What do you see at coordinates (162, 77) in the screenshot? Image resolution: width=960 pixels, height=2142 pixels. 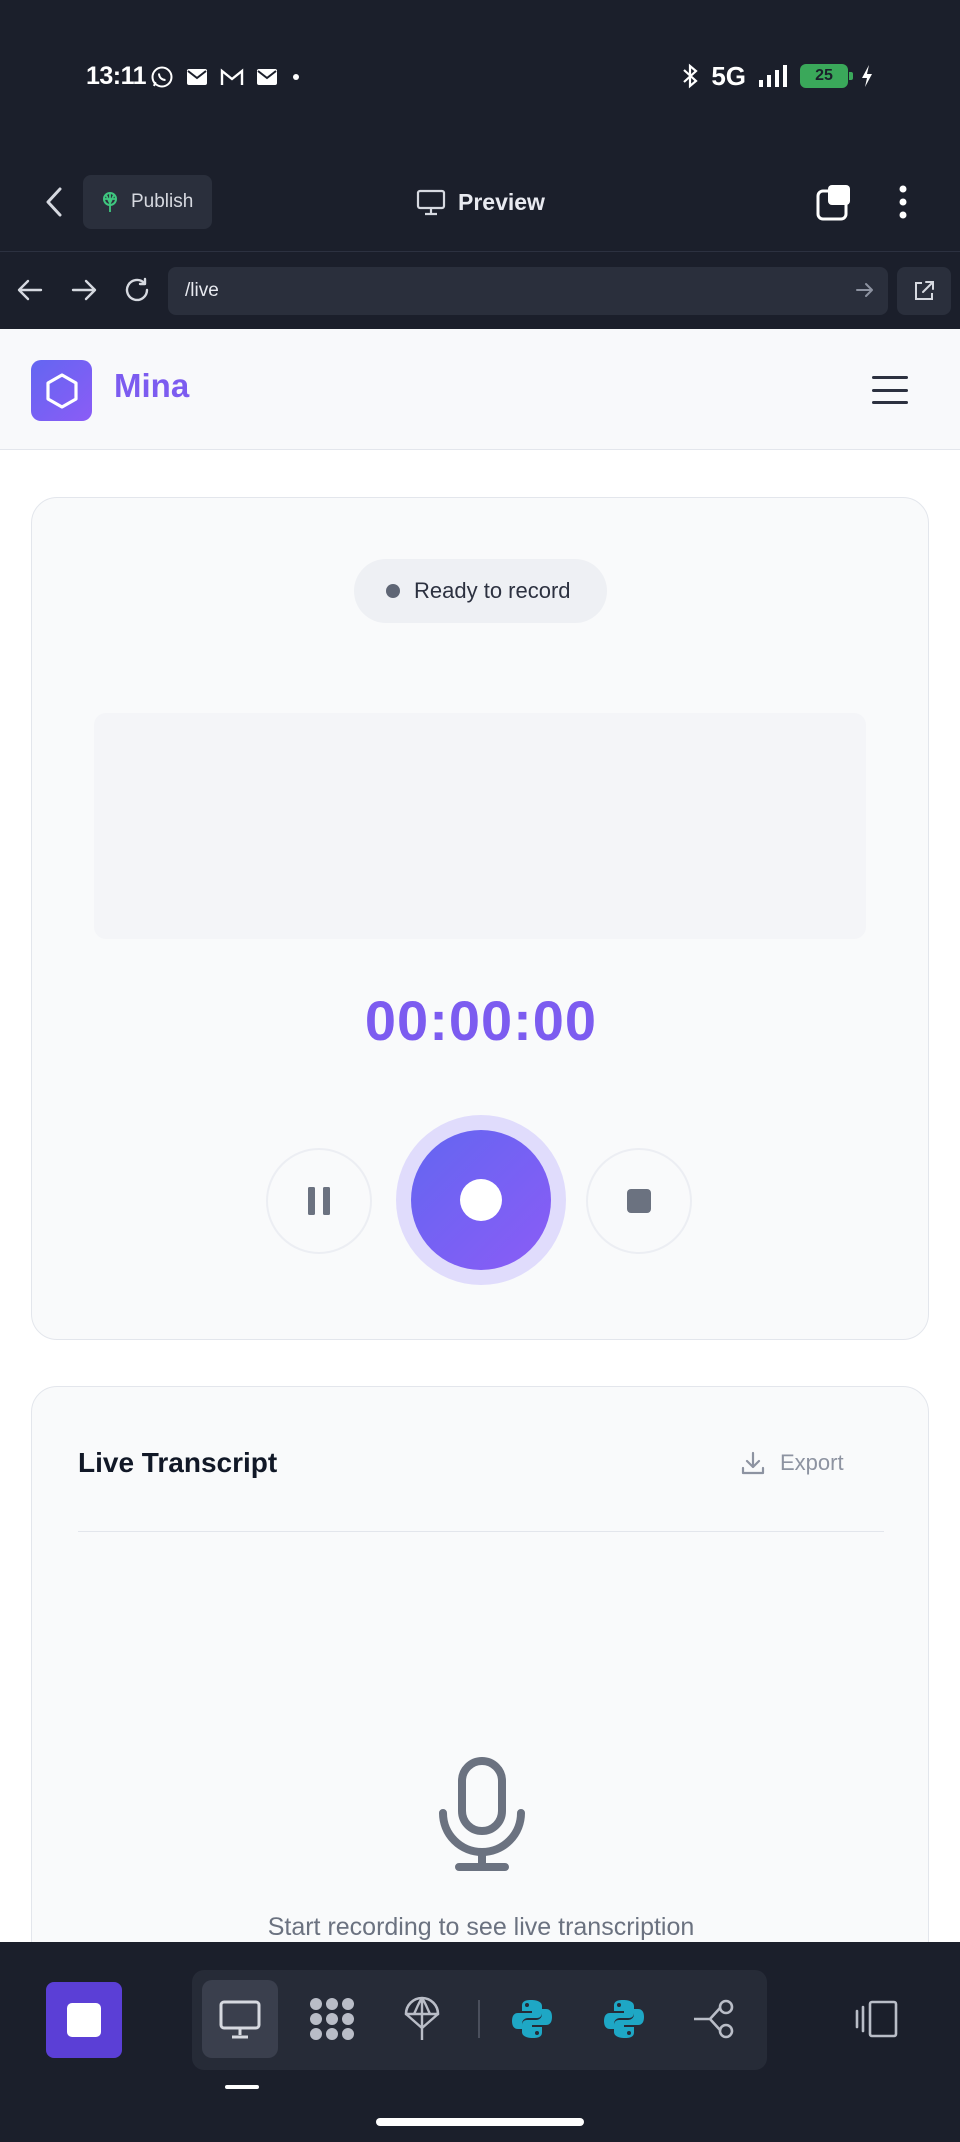 I see `whatsapp-icon` at bounding box center [162, 77].